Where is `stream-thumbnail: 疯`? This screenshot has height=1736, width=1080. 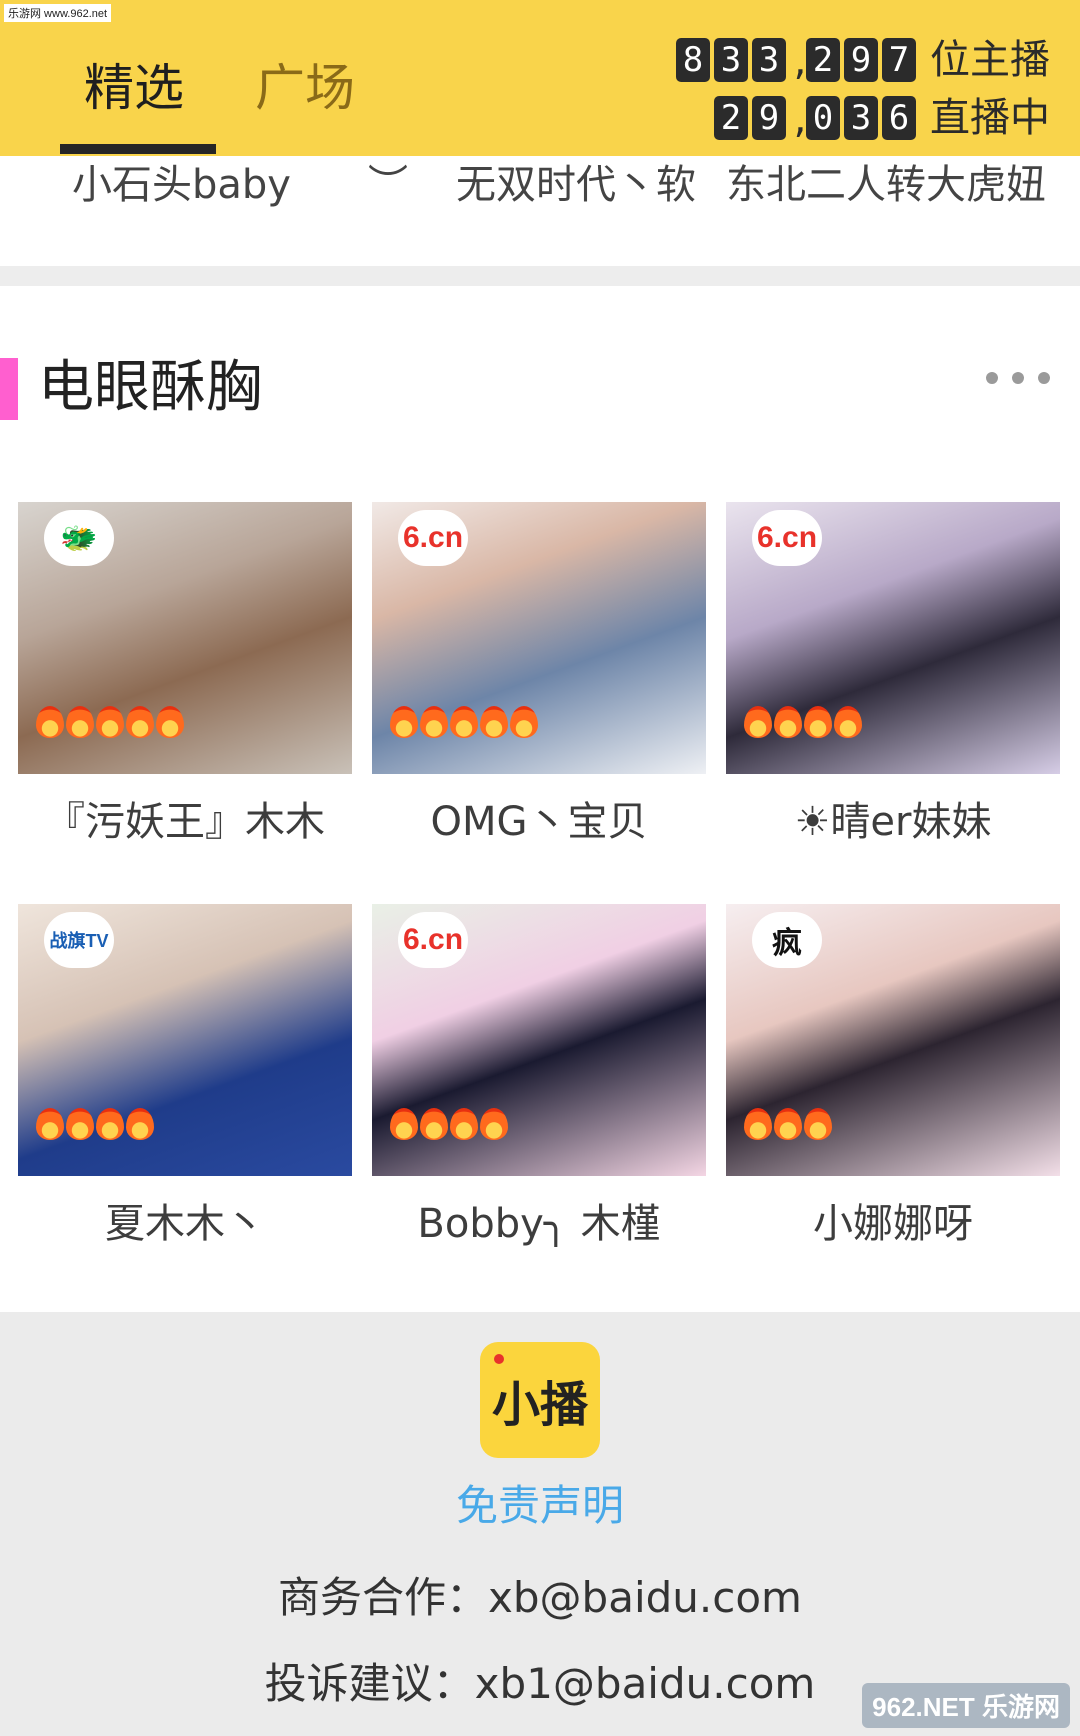
stream-thumbnail: 疯 is located at coordinates (893, 1040).